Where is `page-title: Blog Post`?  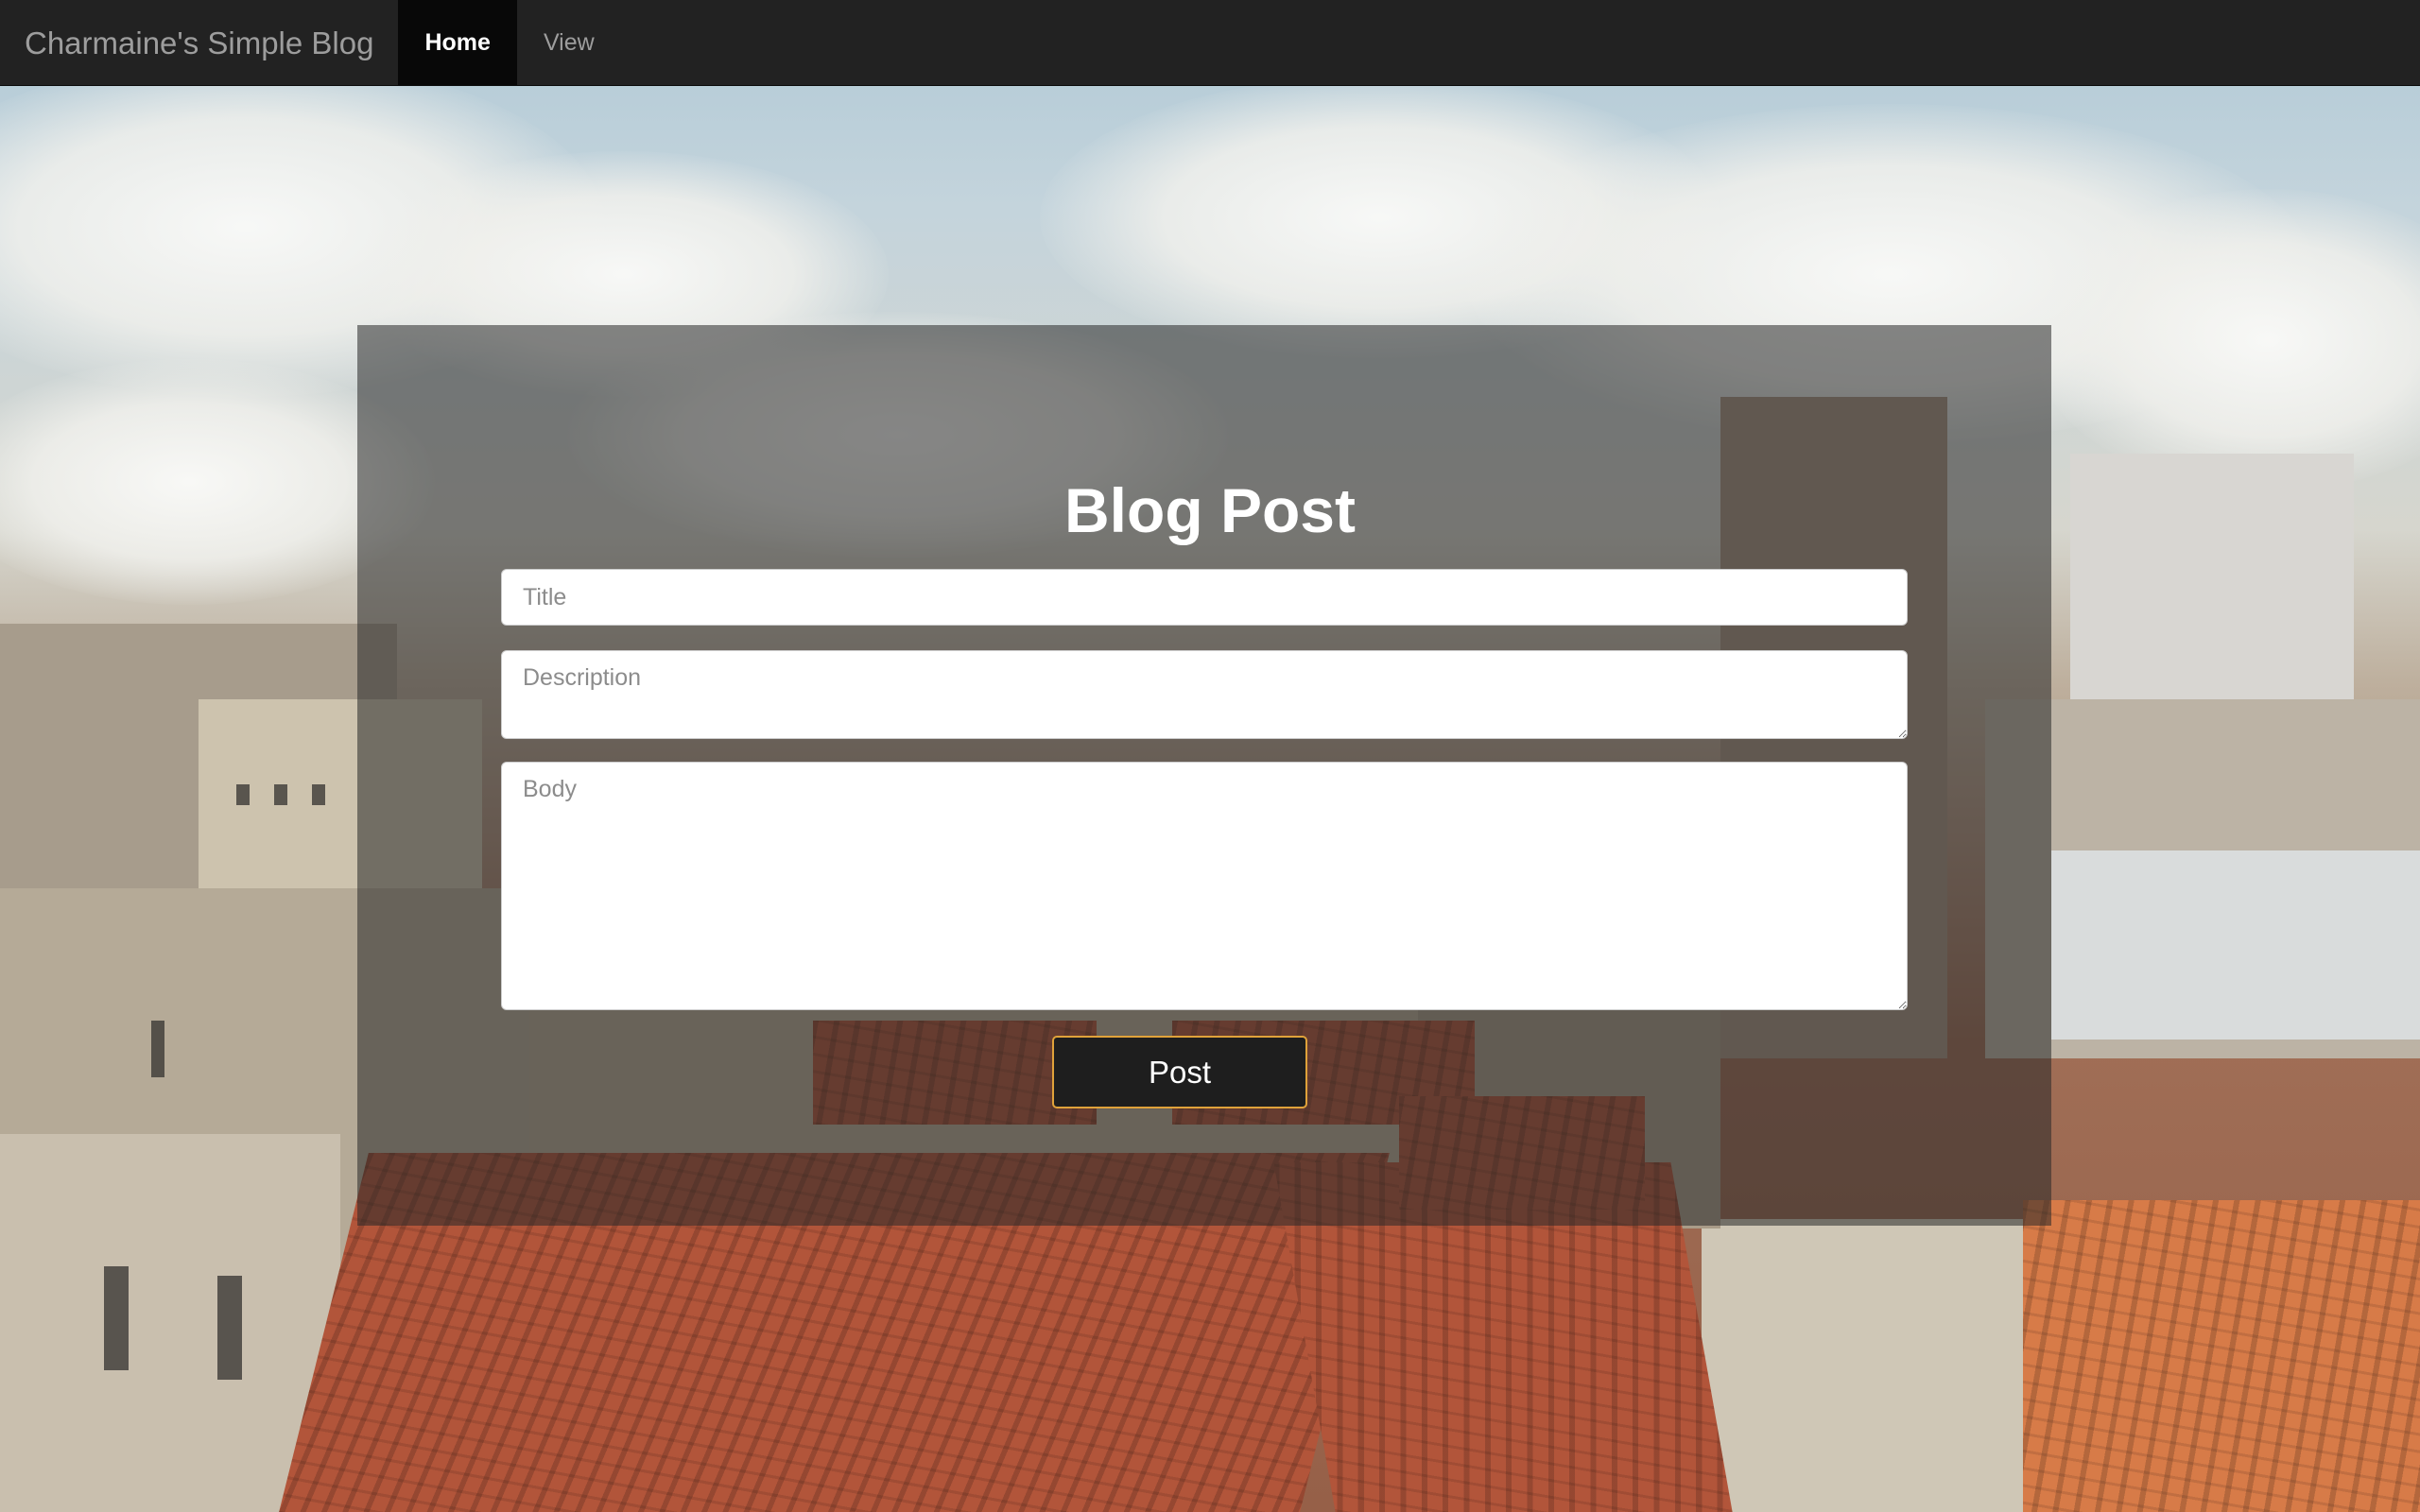
page-title: Blog Post is located at coordinates (1210, 510).